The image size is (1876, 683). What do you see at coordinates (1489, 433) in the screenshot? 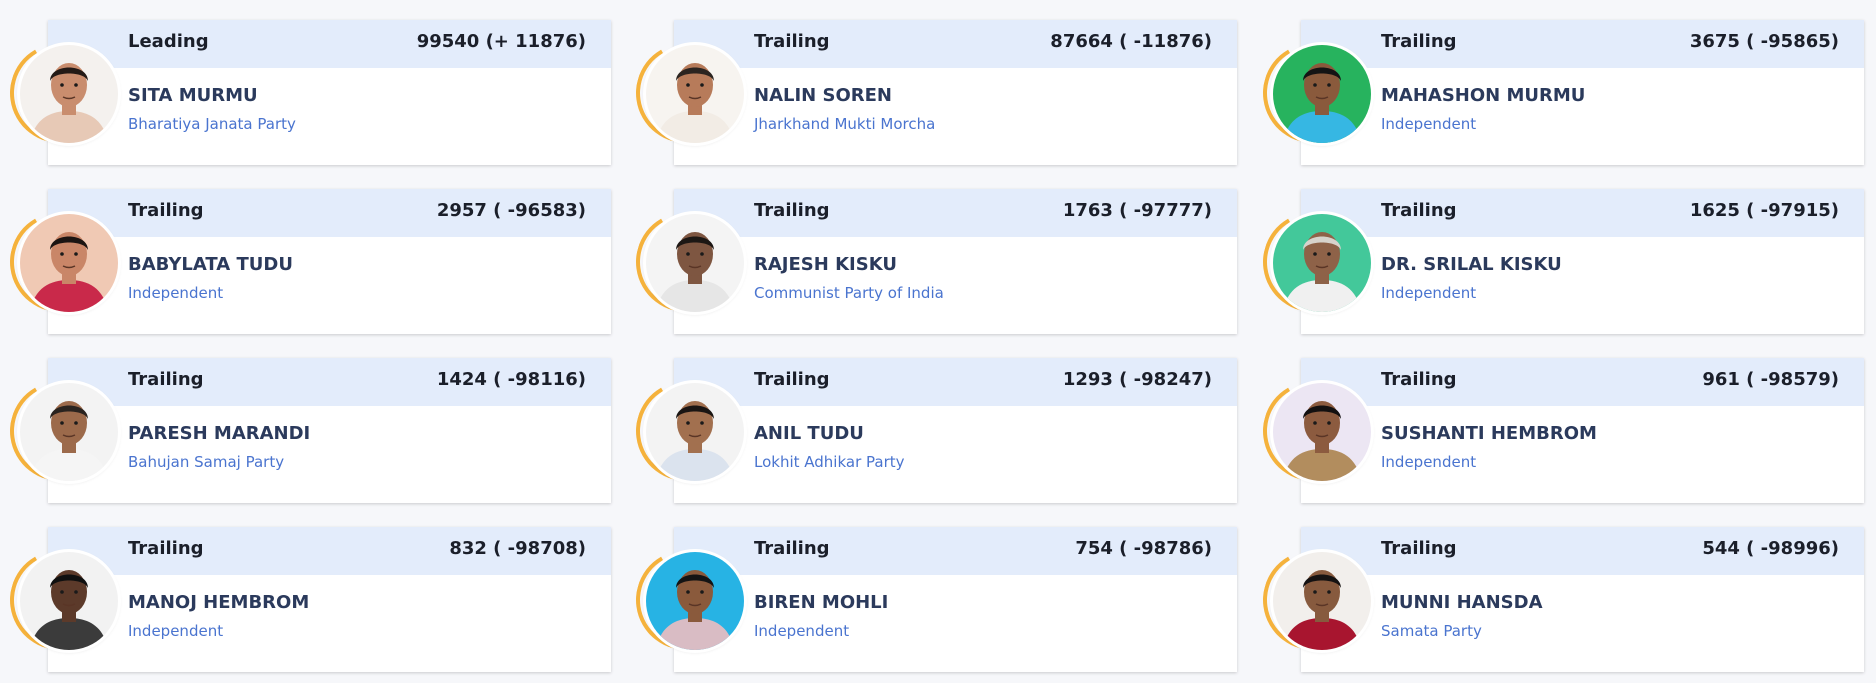
I see `candidate-name: SUSHANTI HEMBROM` at bounding box center [1489, 433].